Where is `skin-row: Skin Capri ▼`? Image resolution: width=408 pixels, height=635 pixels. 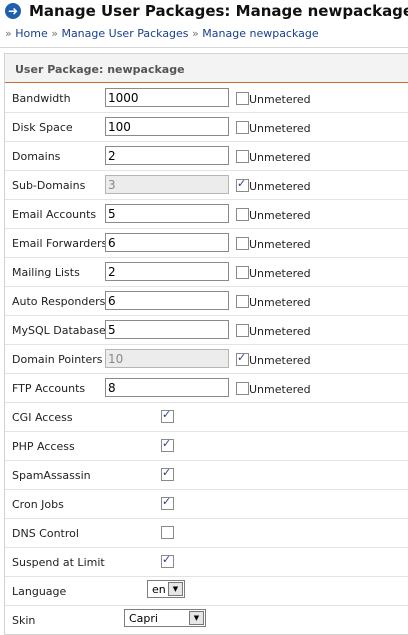 skin-row: Skin Capri ▼ is located at coordinates (206, 620).